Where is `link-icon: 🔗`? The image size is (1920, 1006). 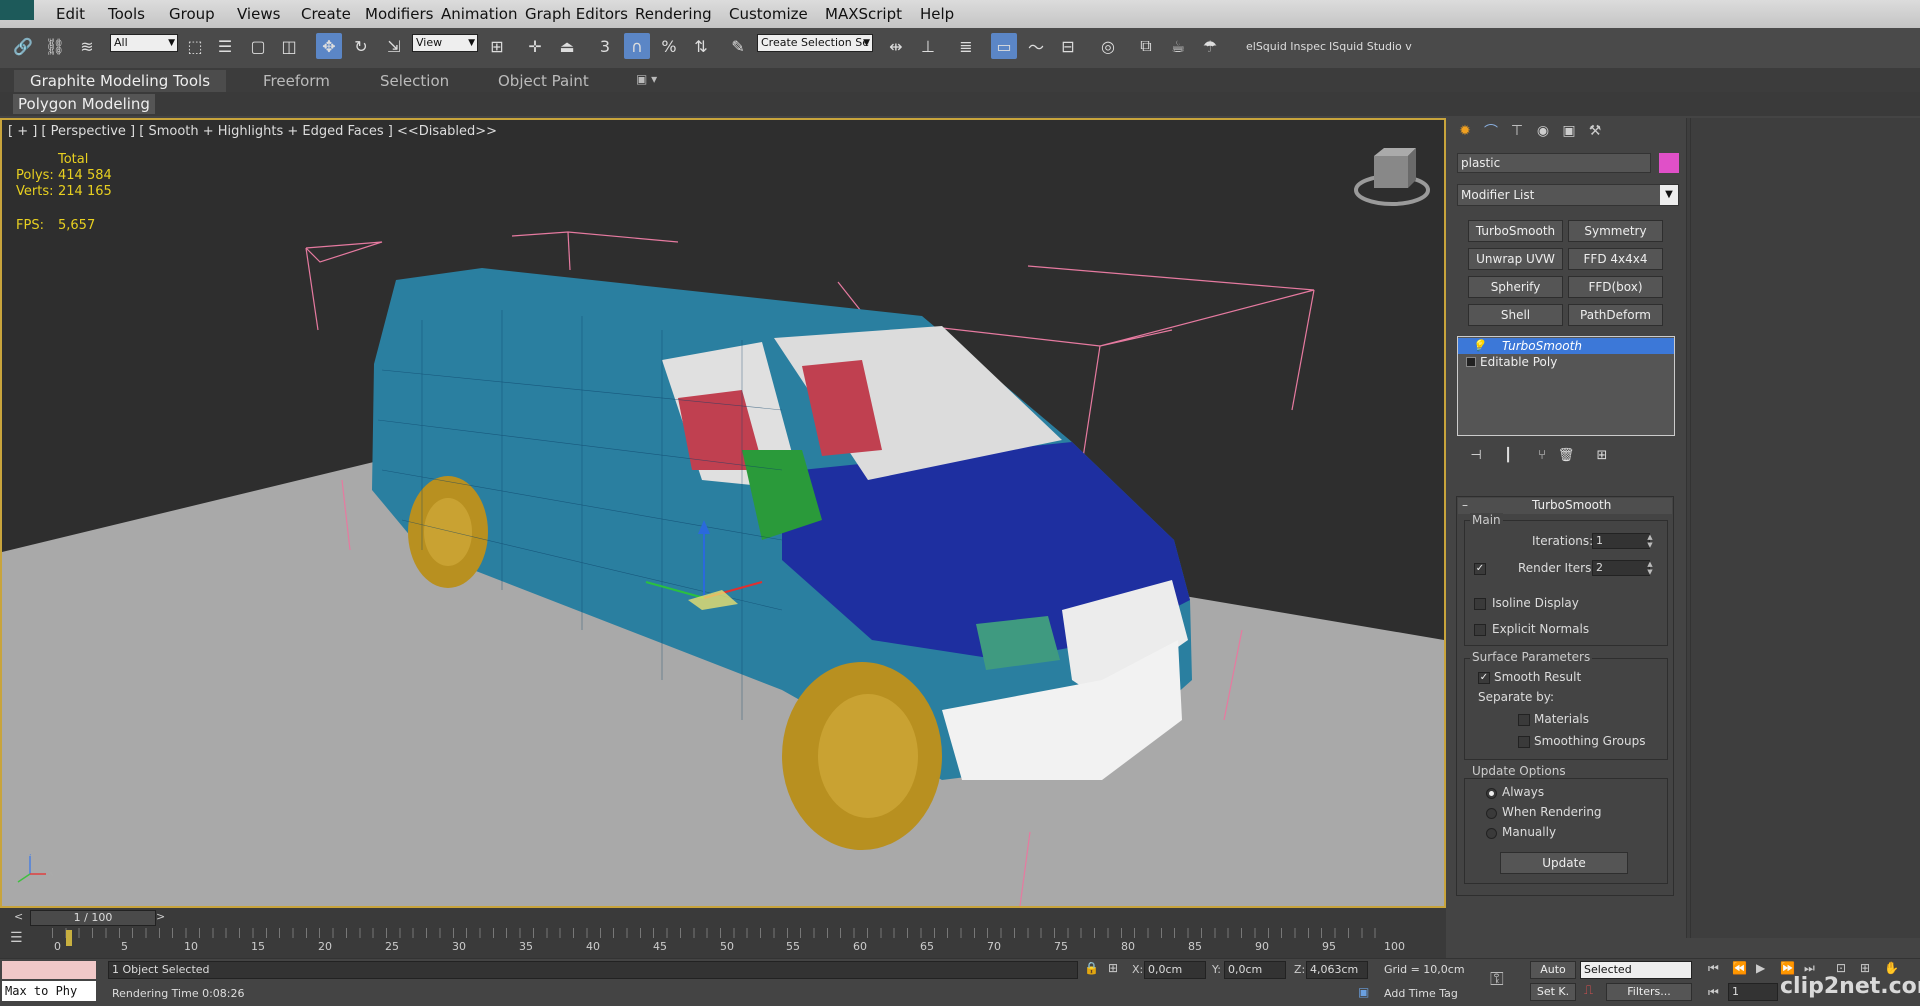
link-icon: 🔗 is located at coordinates (23, 46).